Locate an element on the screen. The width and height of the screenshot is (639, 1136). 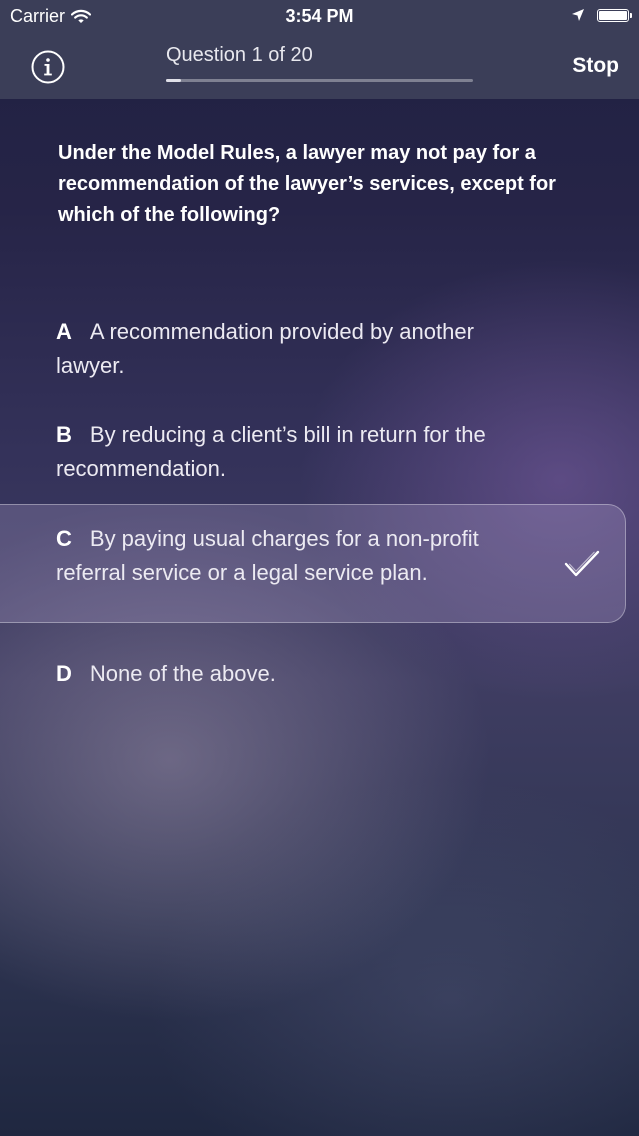
header: Carrier 3:54 PM Question 1 of 20 Stop is located at coordinates (319, 49).